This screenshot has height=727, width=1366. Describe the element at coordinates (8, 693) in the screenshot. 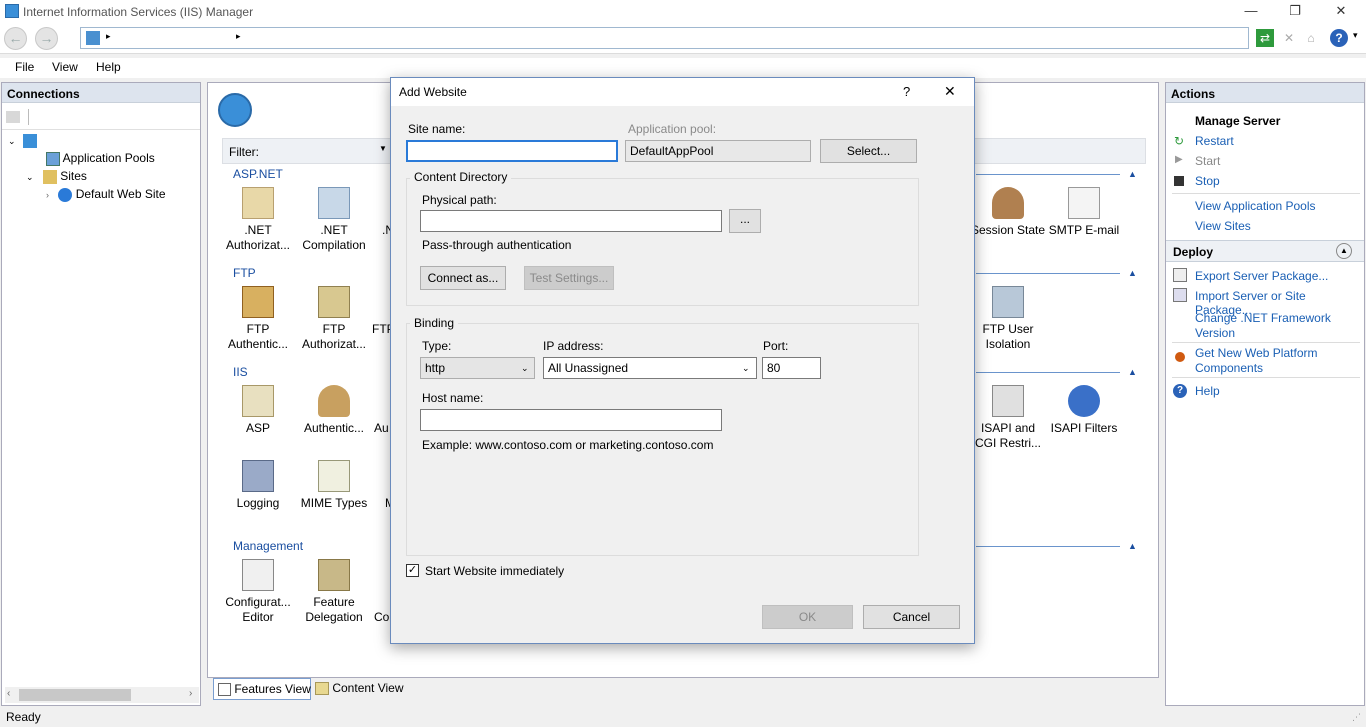

I see `scroll-left-icon: ‹` at that location.